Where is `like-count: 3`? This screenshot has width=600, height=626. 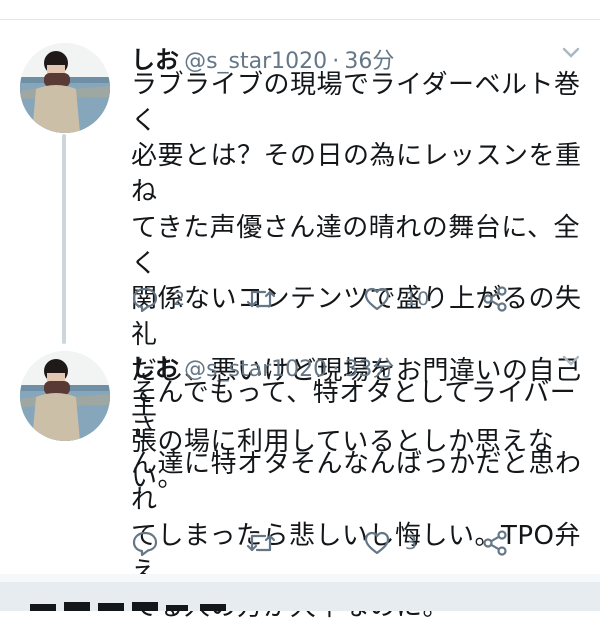 like-count: 3 is located at coordinates (411, 543).